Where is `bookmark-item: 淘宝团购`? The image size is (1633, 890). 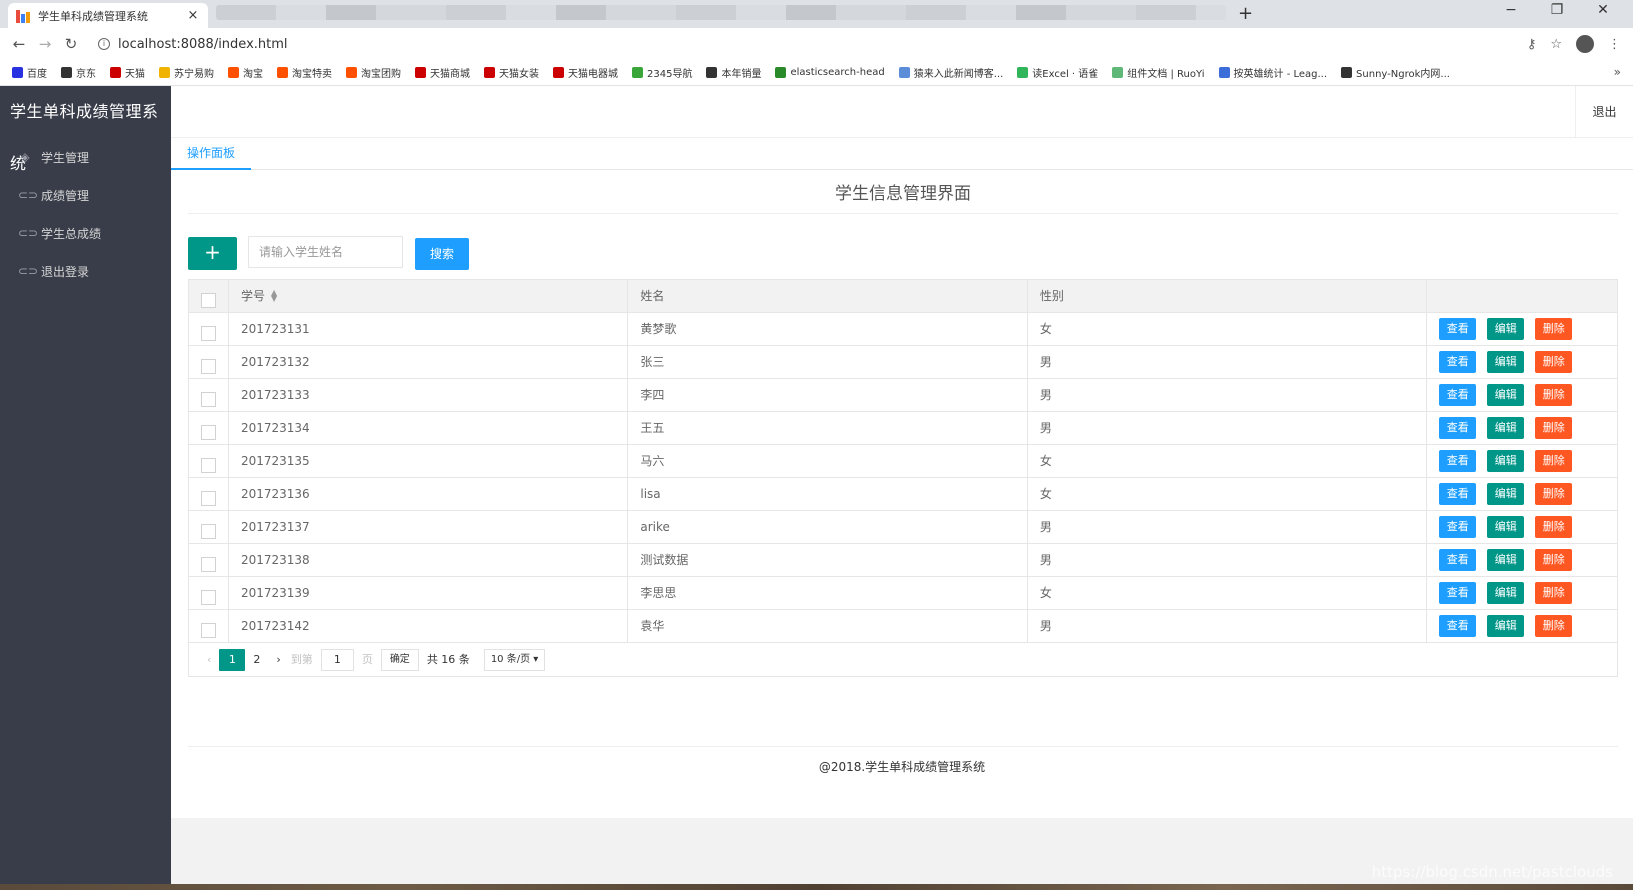
bookmark-item: 淘宝团购 is located at coordinates (373, 72).